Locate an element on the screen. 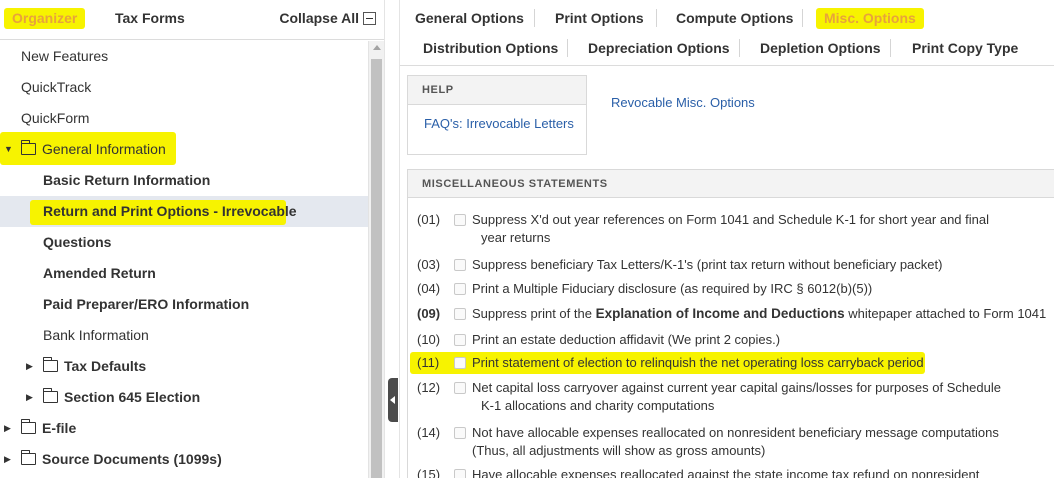 The width and height of the screenshot is (1054, 478). tab-depreciation-options: Depreciation Options is located at coordinates (659, 48).